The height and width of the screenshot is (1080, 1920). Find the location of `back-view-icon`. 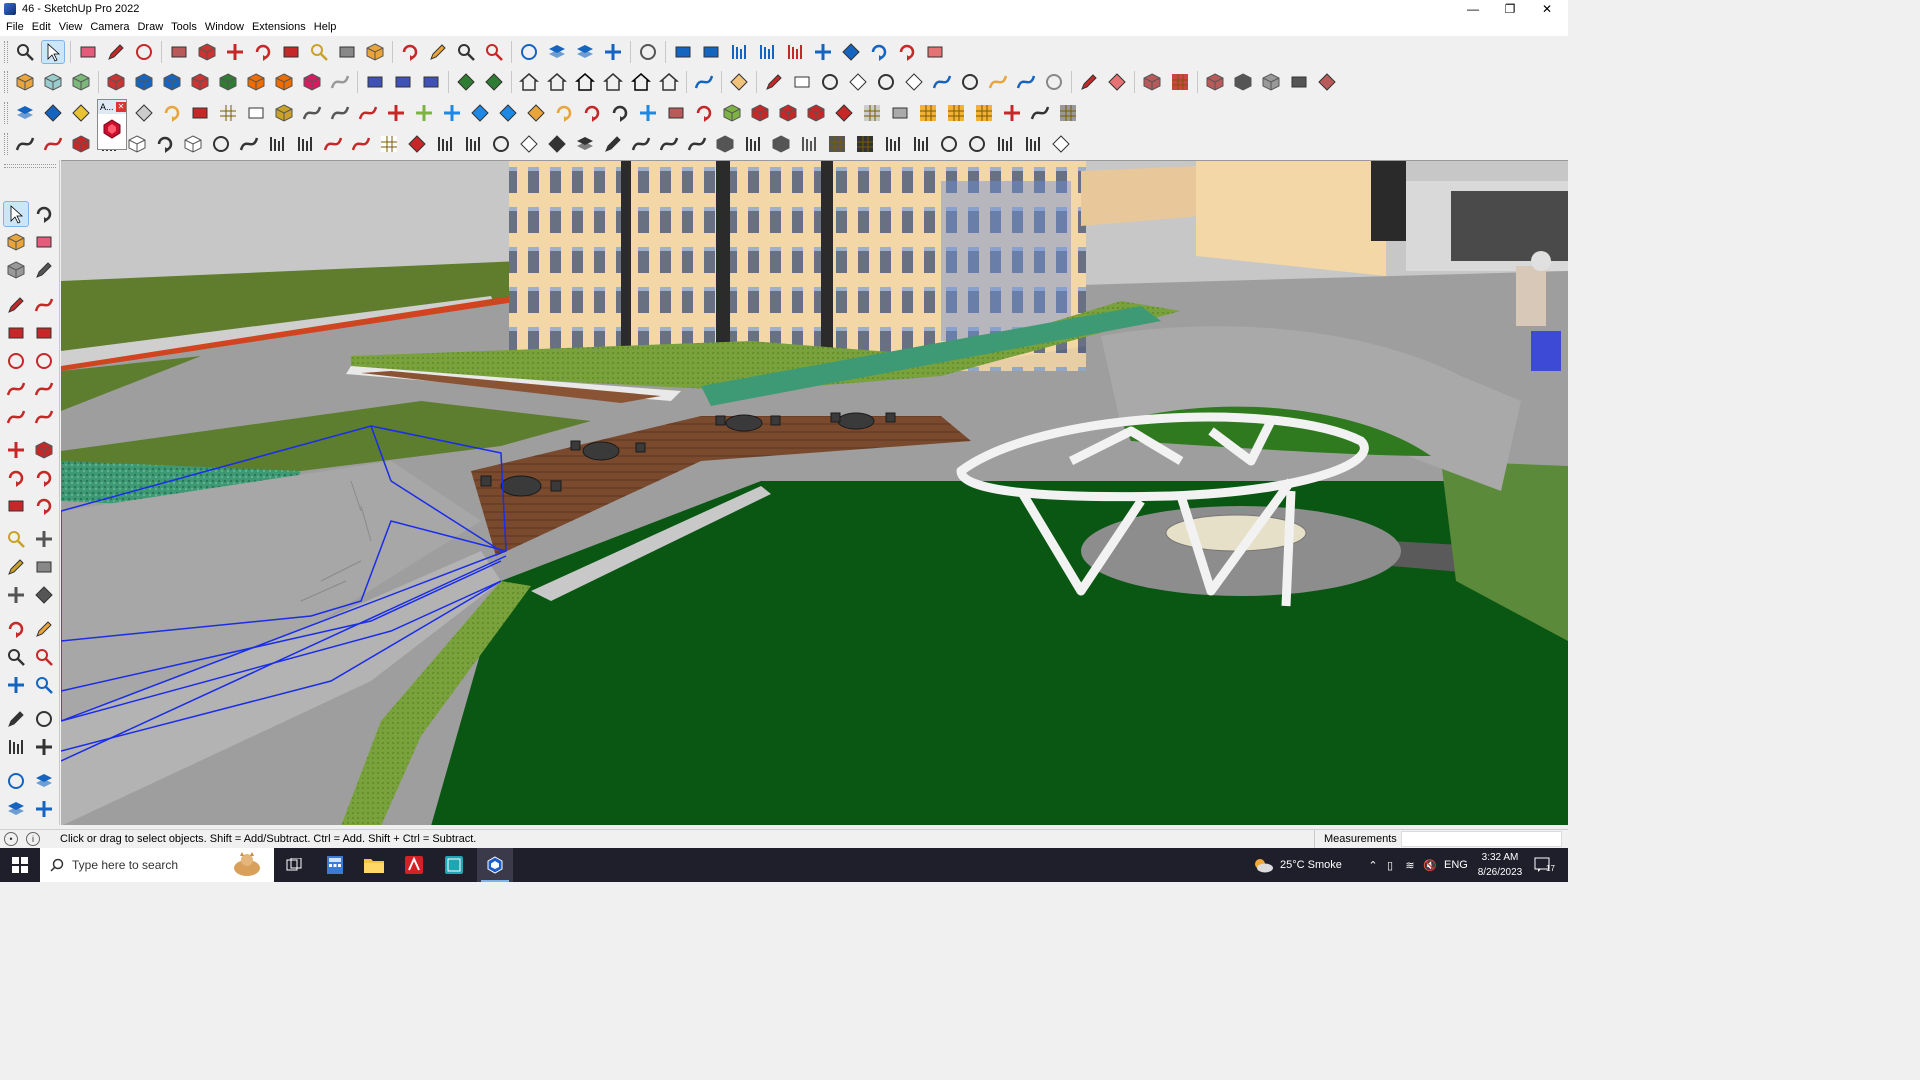

back-view-icon is located at coordinates (641, 82).